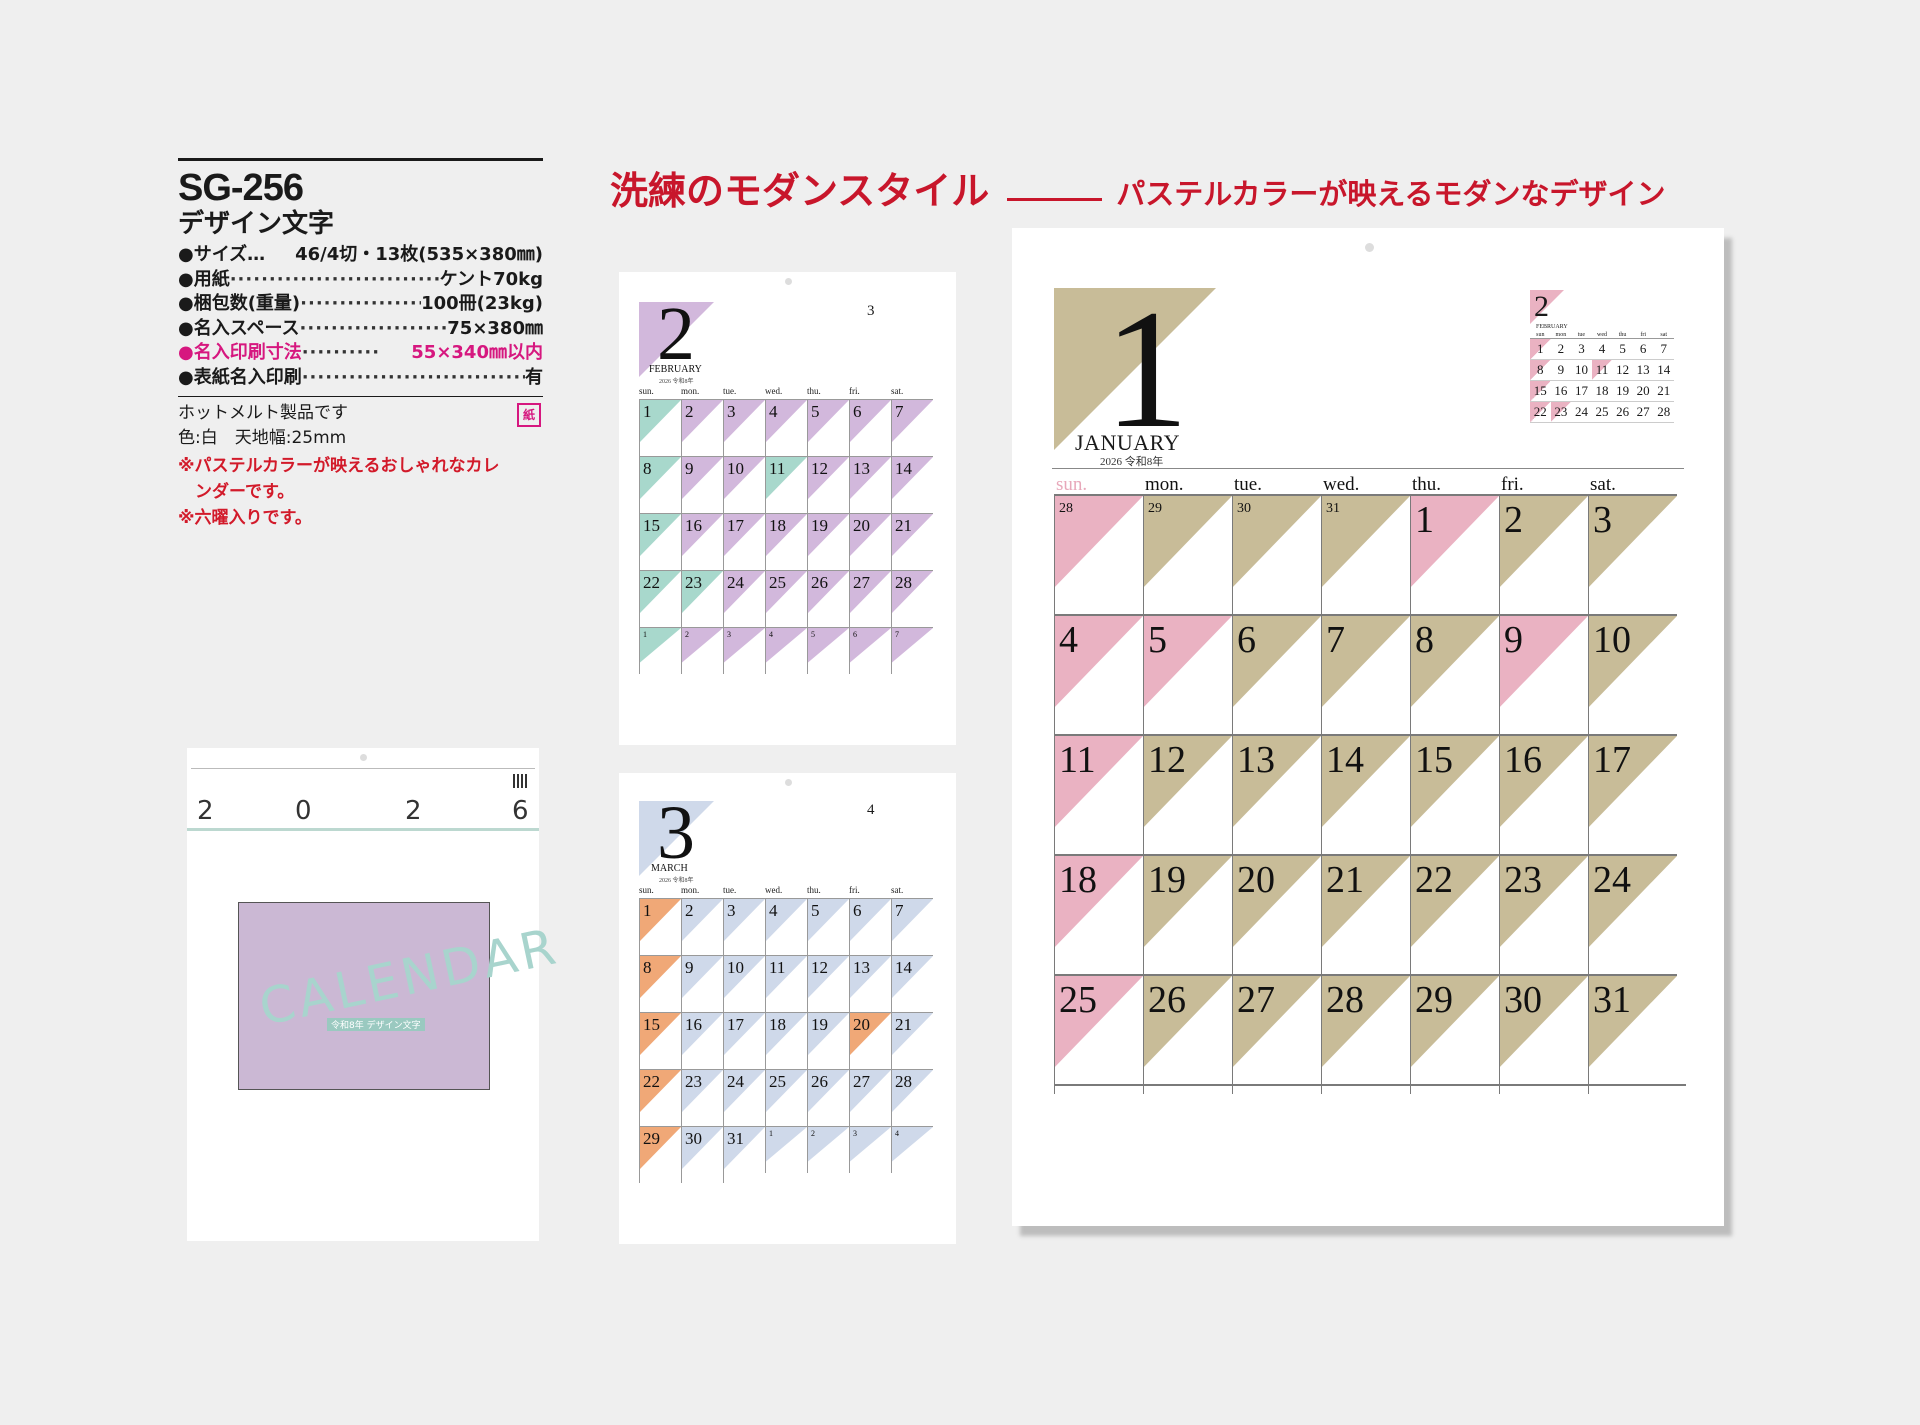  What do you see at coordinates (1643, 348) in the screenshot?
I see `mini-day: 6` at bounding box center [1643, 348].